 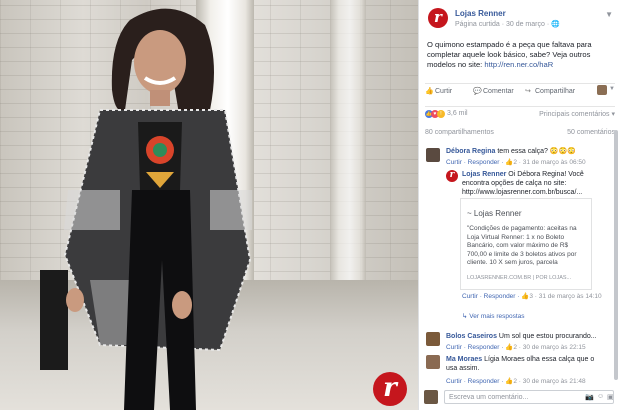 I want to click on share-icon: ↪, so click(x=528, y=91).